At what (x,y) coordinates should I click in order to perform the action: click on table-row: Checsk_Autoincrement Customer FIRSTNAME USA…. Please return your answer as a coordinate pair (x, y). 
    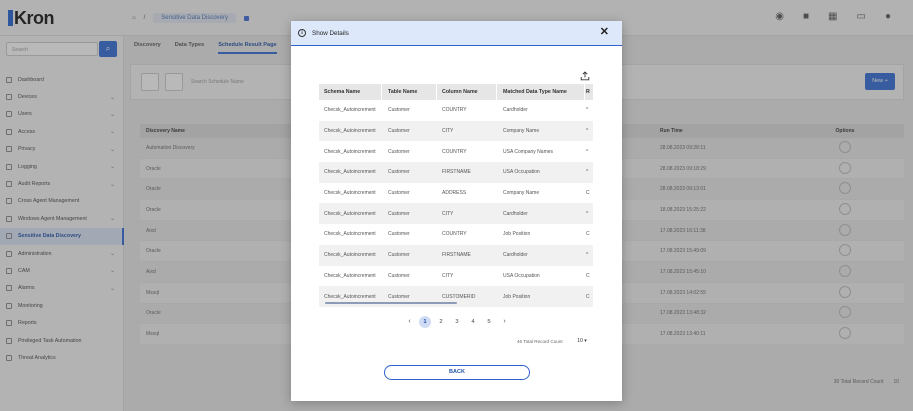
    Looking at the image, I should click on (456, 172).